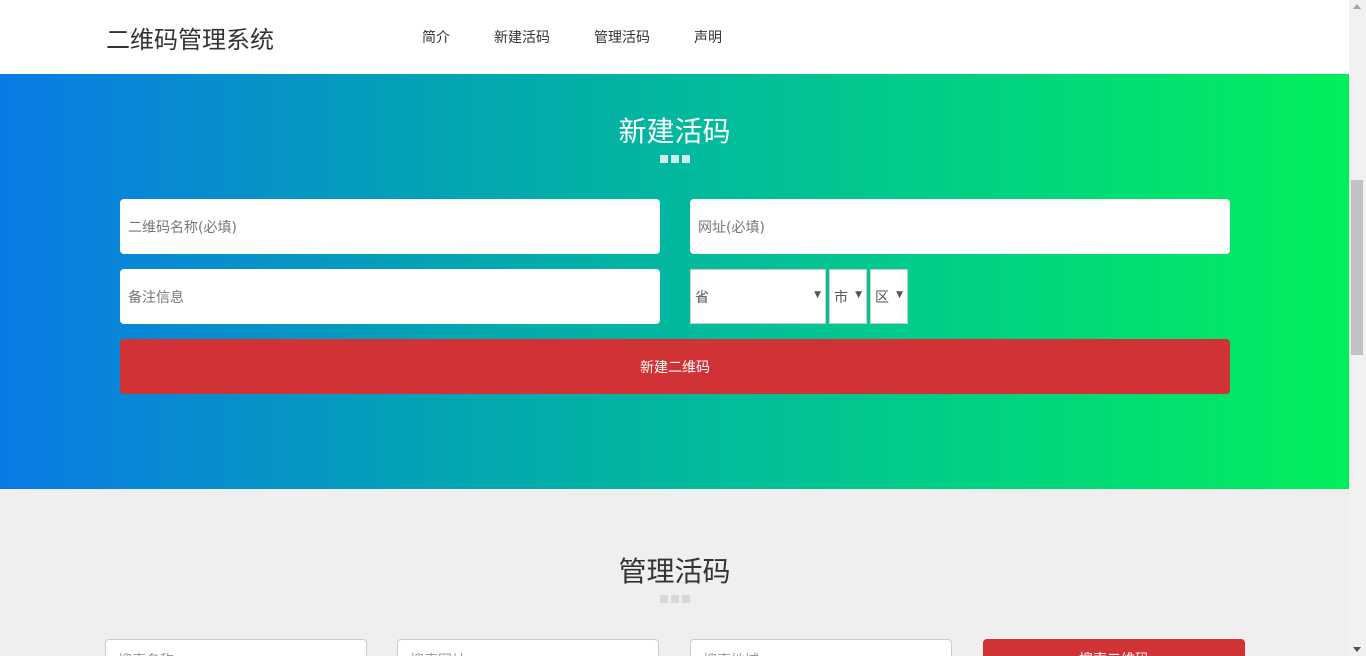  What do you see at coordinates (702, 297) in the screenshot?
I see `province-value: 省` at bounding box center [702, 297].